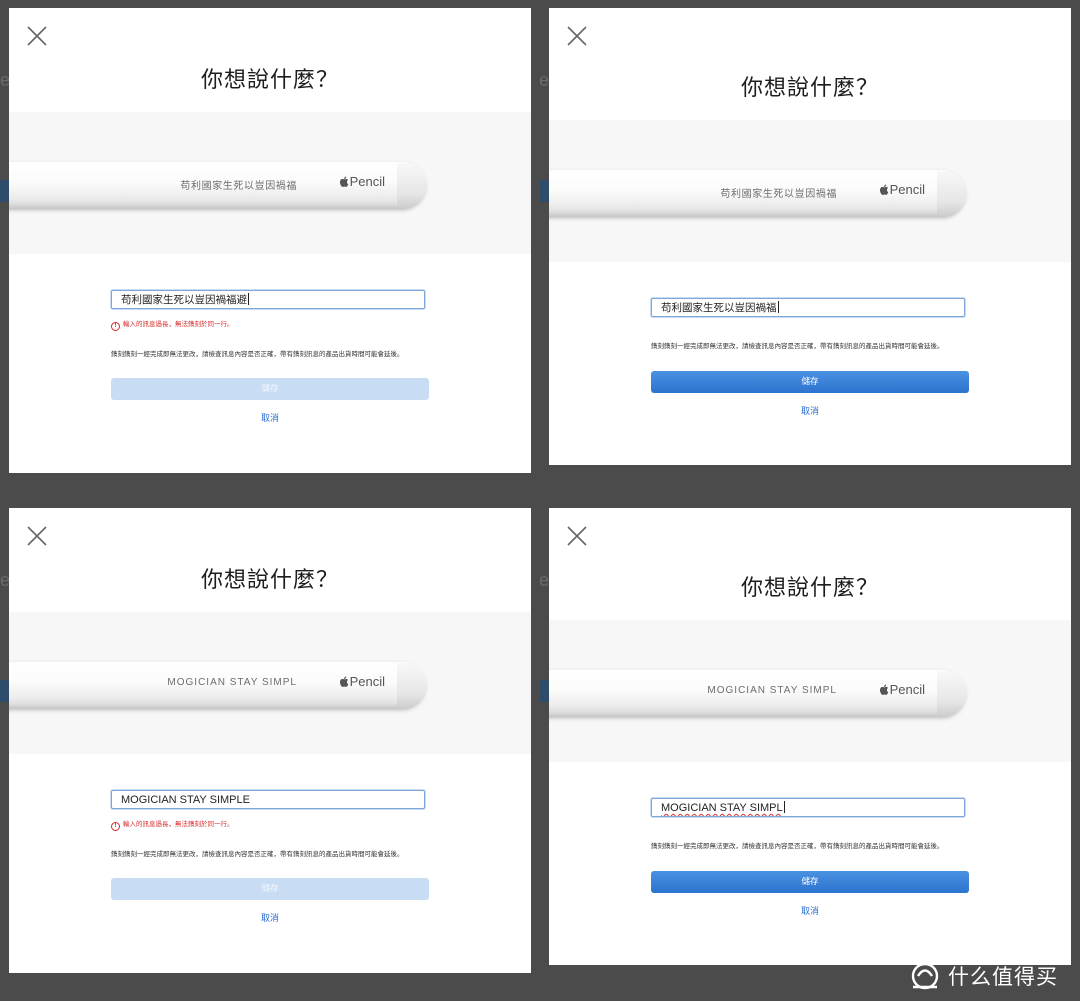  What do you see at coordinates (268, 799) in the screenshot?
I see `engraving-input: MOGICIAN STAY SIMPLE` at bounding box center [268, 799].